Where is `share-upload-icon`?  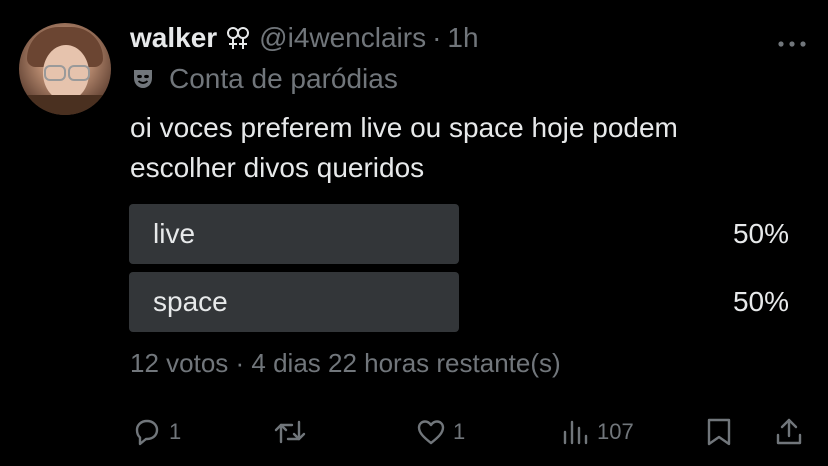
share-upload-icon is located at coordinates (789, 432).